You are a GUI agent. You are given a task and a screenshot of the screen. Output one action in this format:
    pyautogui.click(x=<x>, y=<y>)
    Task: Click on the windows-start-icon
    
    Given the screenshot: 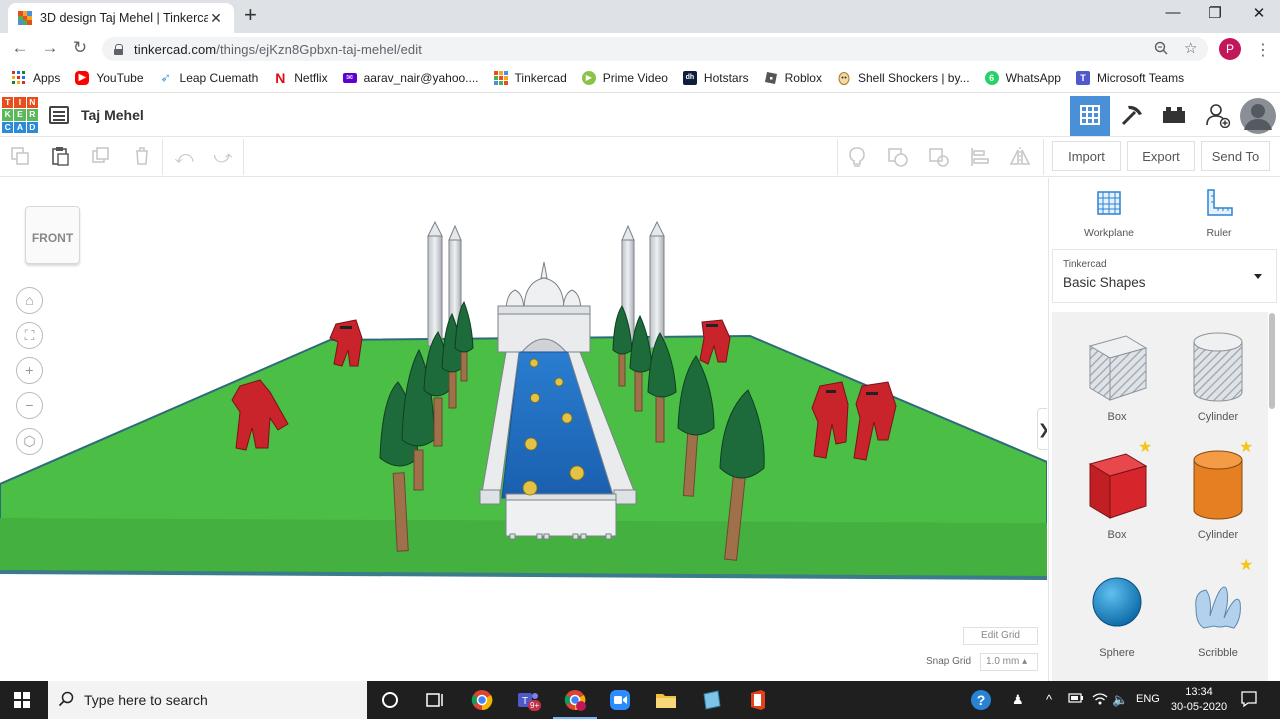 What is the action you would take?
    pyautogui.click(x=22, y=700)
    